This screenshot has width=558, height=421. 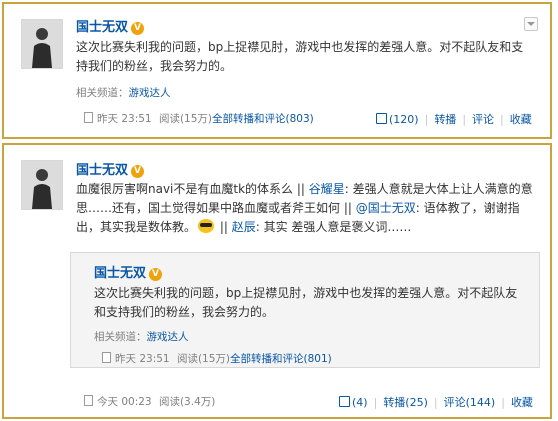 What do you see at coordinates (445, 119) in the screenshot?
I see `repost-button: 转播` at bounding box center [445, 119].